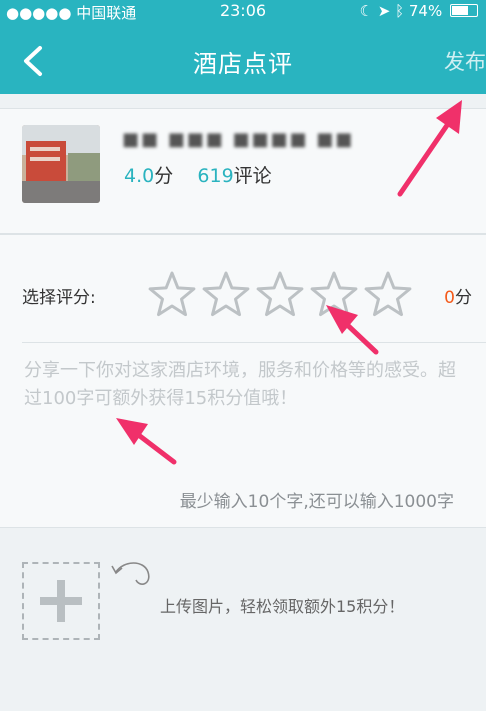  Describe the element at coordinates (463, 298) in the screenshot. I see `score-unit: 分` at that location.